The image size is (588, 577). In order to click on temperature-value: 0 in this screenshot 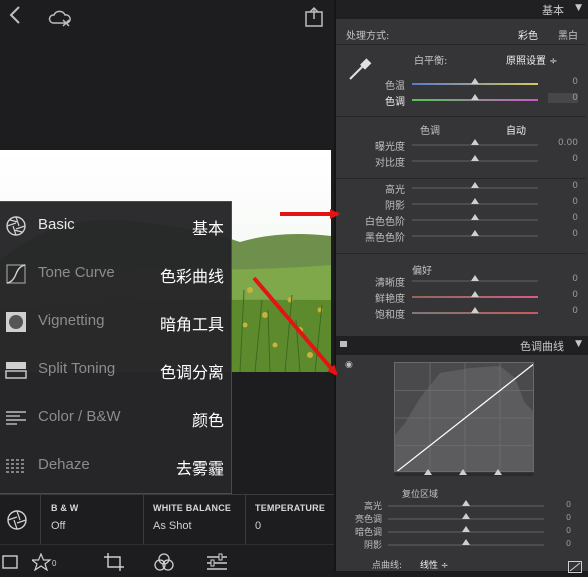, I will do `click(258, 526)`.